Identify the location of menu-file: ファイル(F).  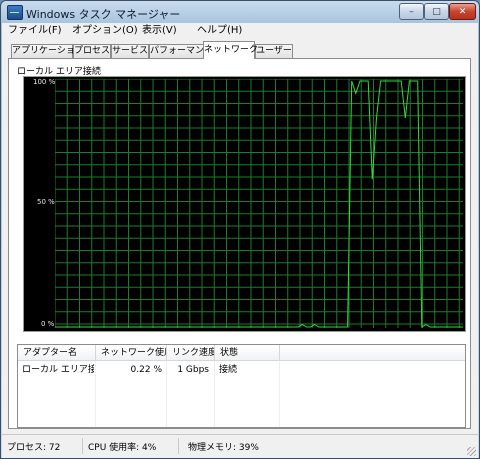
(35, 31).